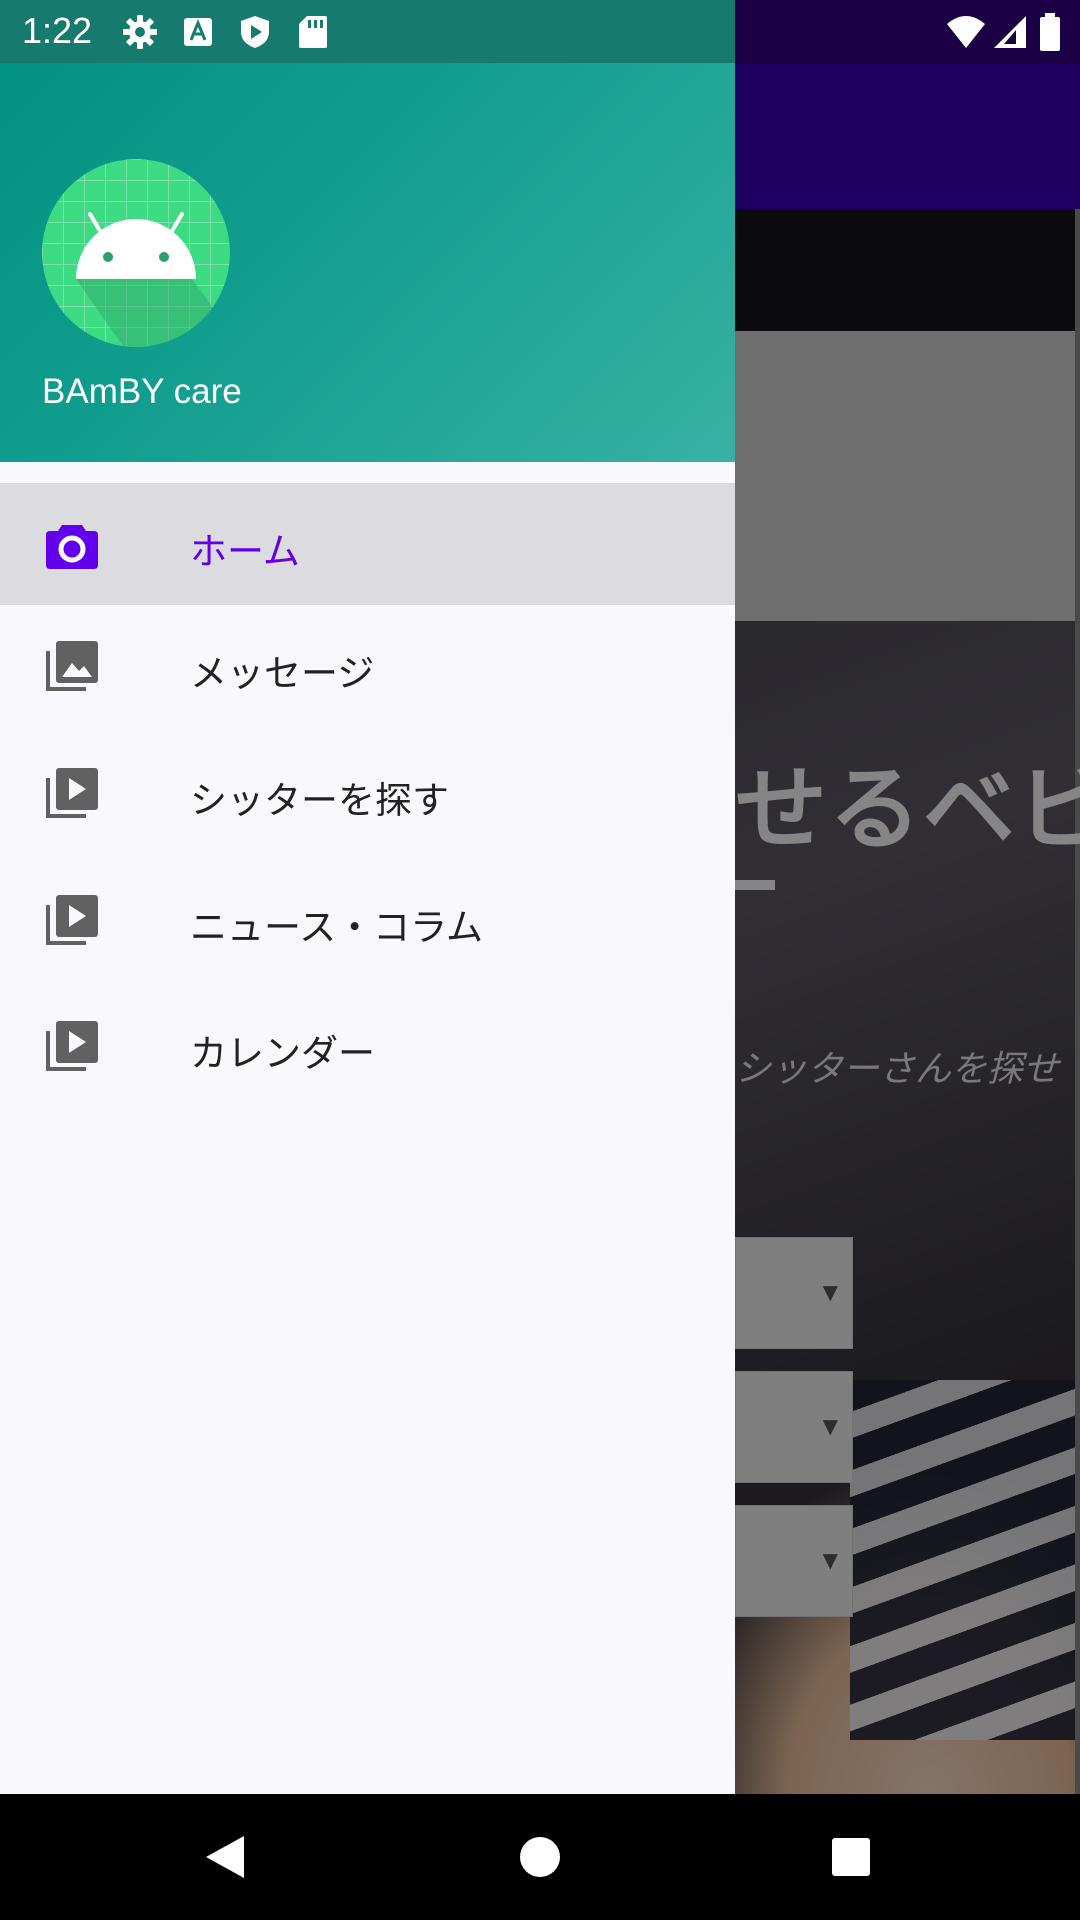 This screenshot has width=1080, height=1920. Describe the element at coordinates (72, 667) in the screenshot. I see `gallery-icon` at that location.